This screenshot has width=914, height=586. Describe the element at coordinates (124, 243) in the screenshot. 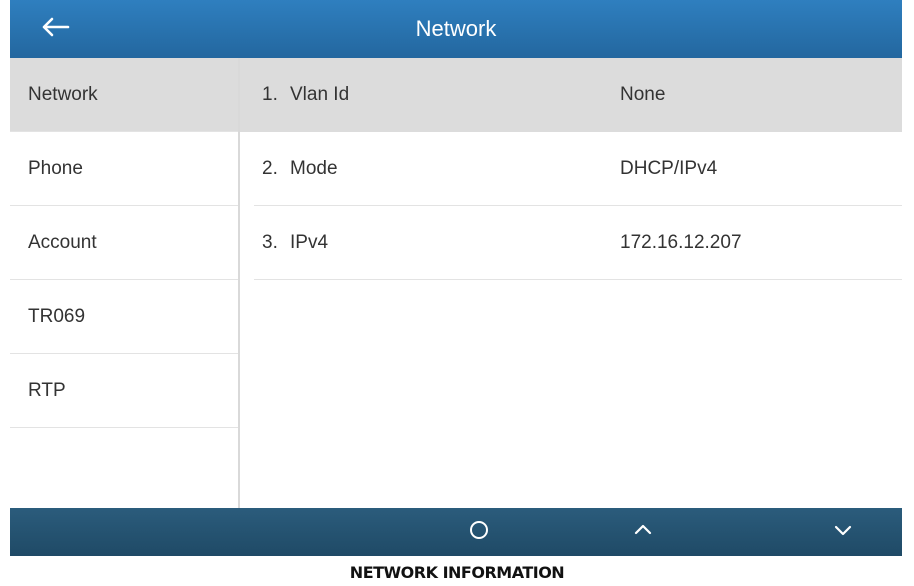

I see `sidebar-item-account: Account` at that location.